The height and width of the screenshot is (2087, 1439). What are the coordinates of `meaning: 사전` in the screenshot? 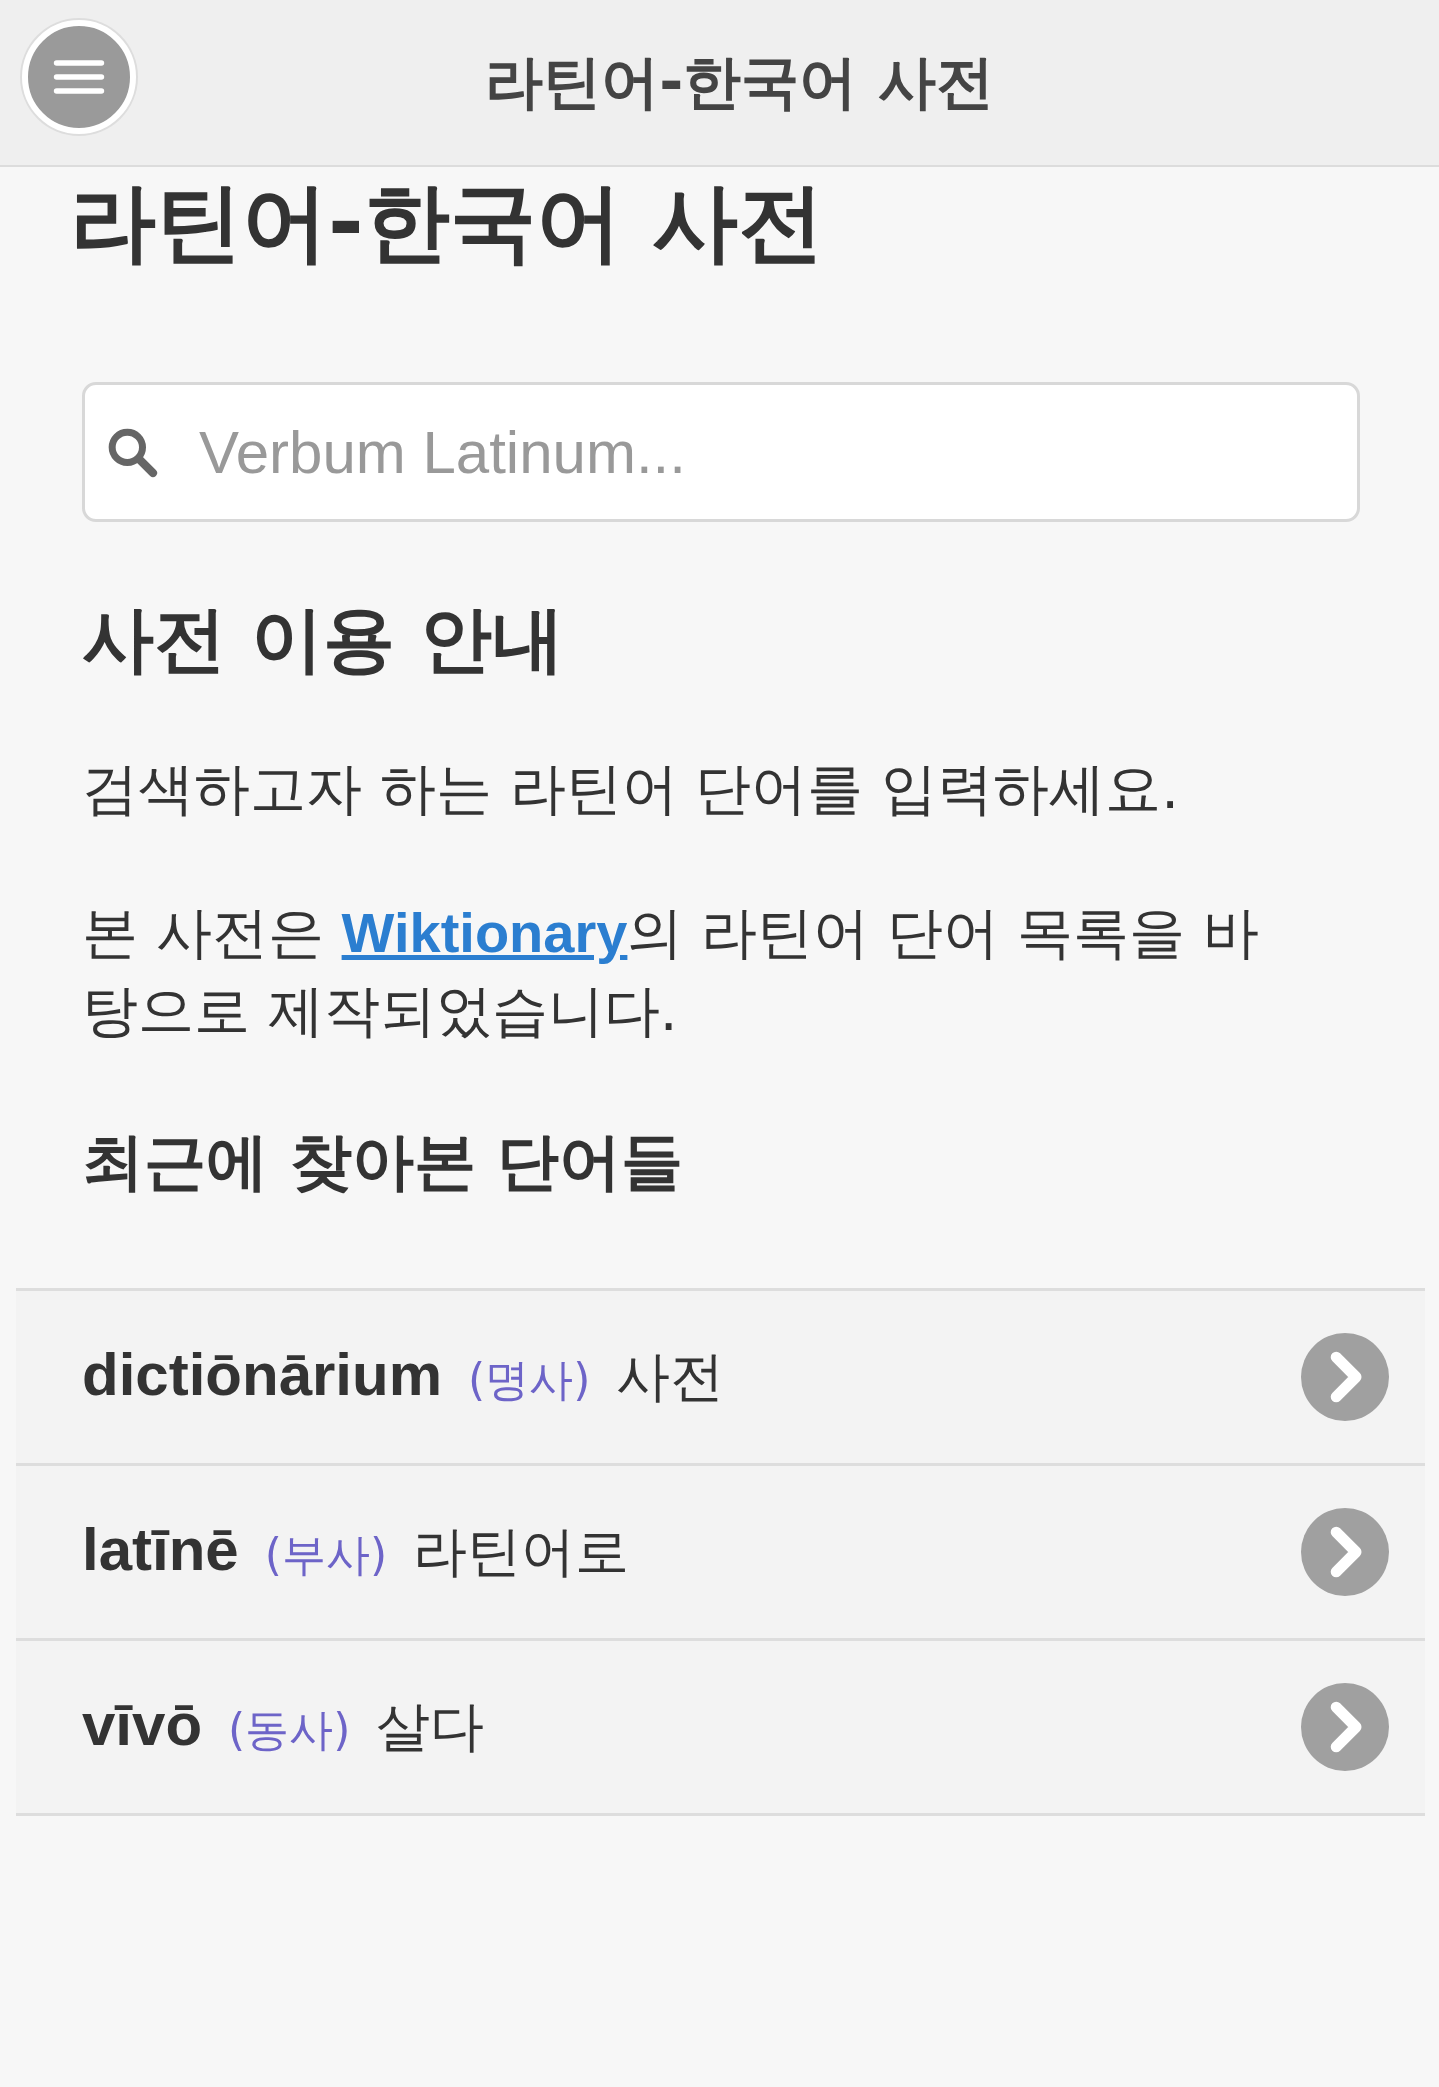 It's located at (670, 1377).